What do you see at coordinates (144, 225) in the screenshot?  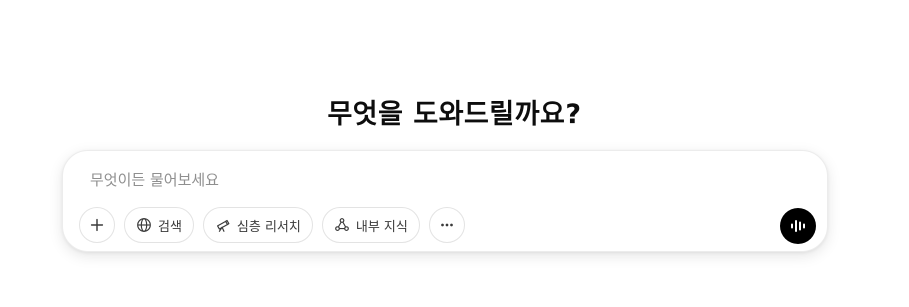 I see `globe-icon` at bounding box center [144, 225].